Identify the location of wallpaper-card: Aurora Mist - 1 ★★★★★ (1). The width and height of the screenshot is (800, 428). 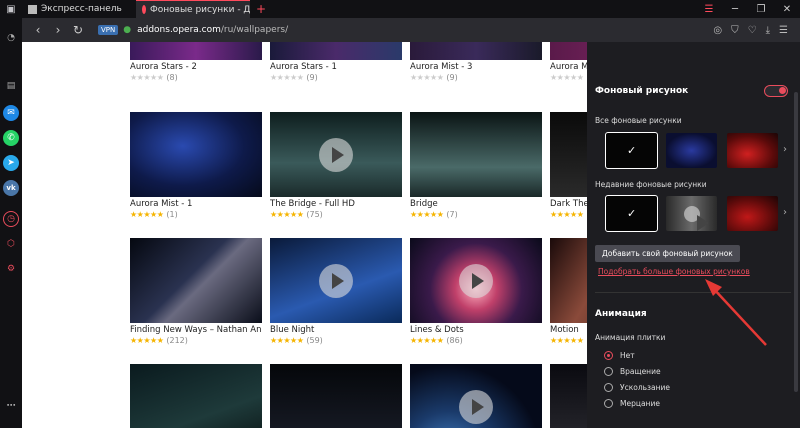
(196, 165).